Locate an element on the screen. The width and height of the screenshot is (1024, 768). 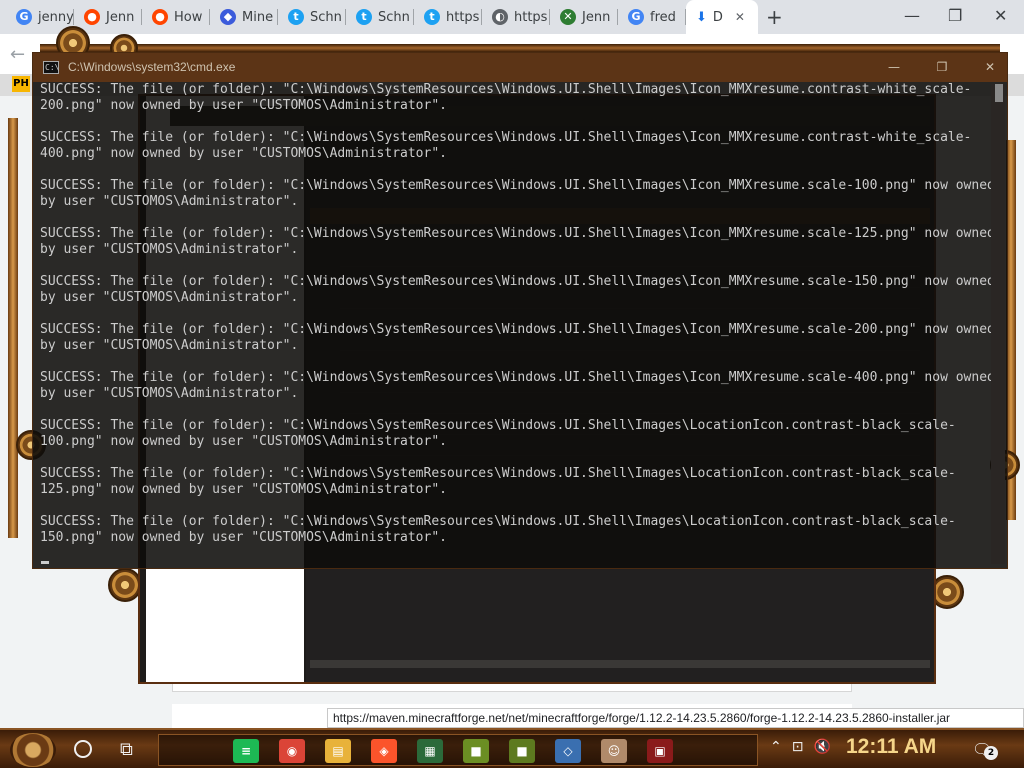
gear-icon is located at coordinates (125, 585).